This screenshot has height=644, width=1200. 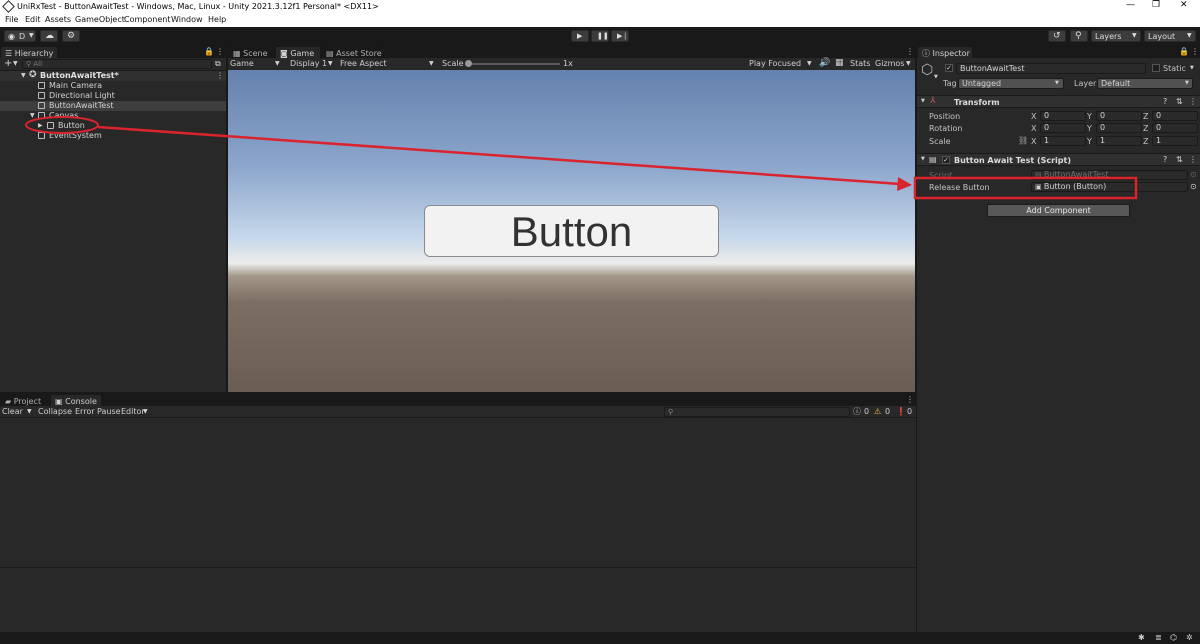 What do you see at coordinates (1141, 638) in the screenshot?
I see `bug-icon: ✱` at bounding box center [1141, 638].